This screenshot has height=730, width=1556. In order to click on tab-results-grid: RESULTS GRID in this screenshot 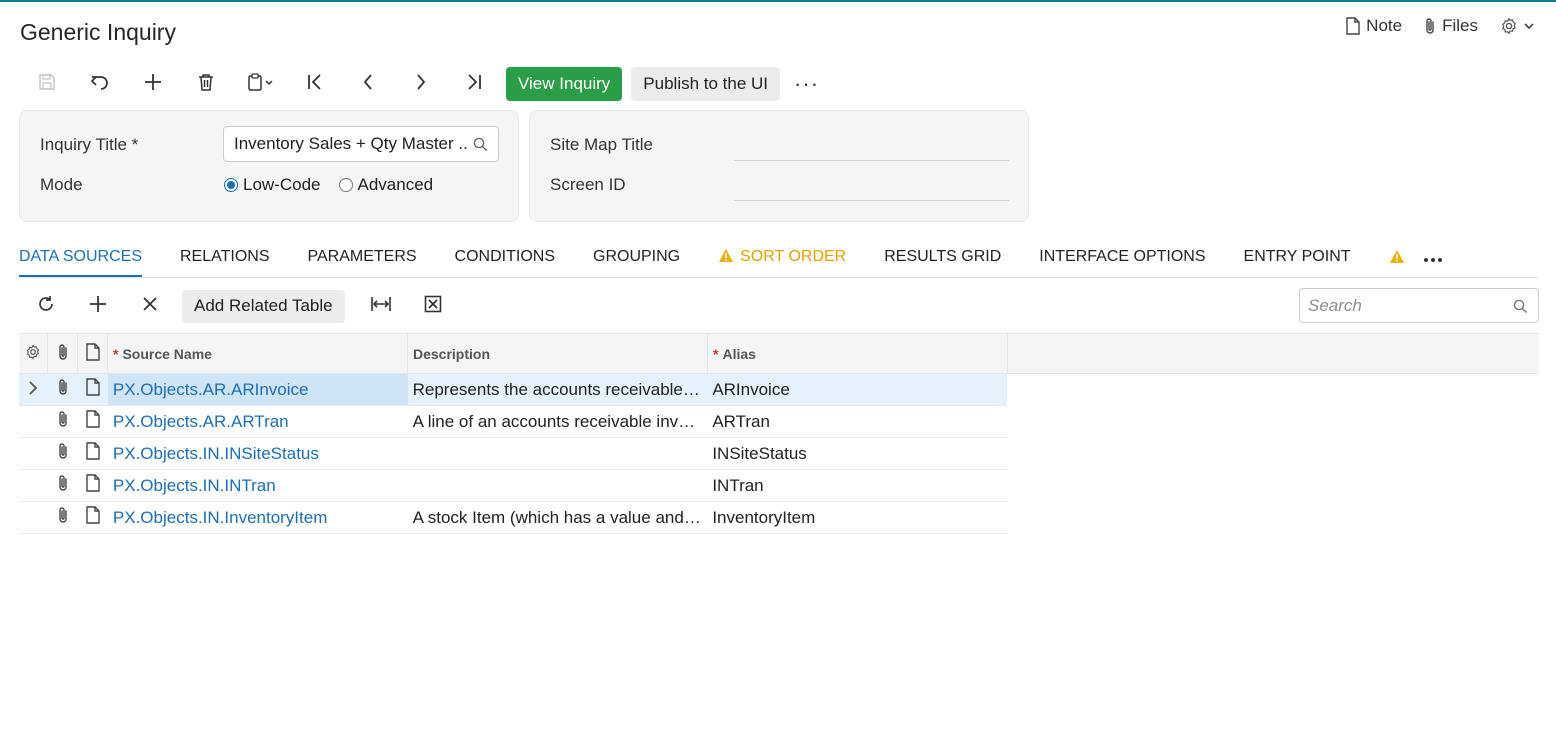, I will do `click(942, 260)`.